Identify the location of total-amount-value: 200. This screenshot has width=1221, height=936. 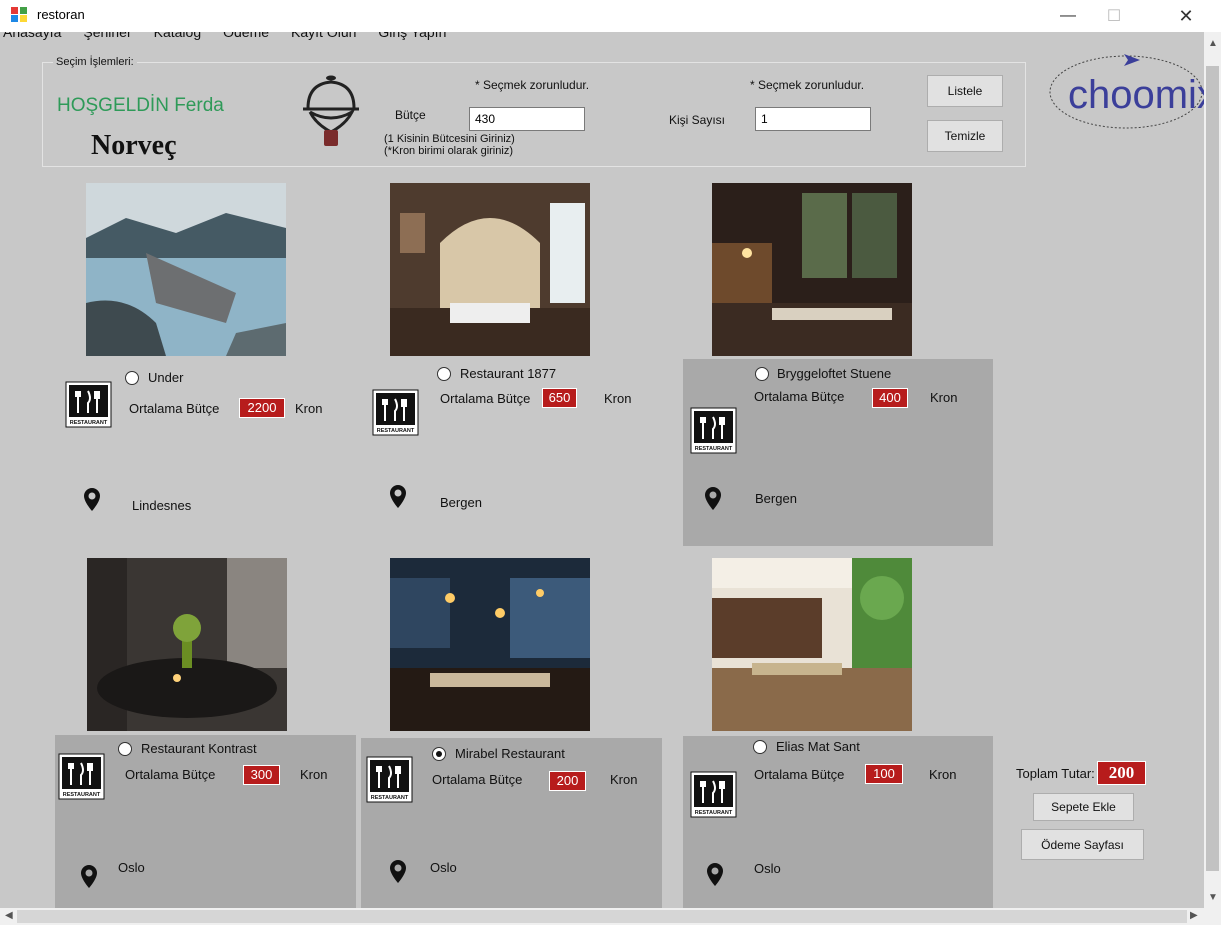
(1121, 773).